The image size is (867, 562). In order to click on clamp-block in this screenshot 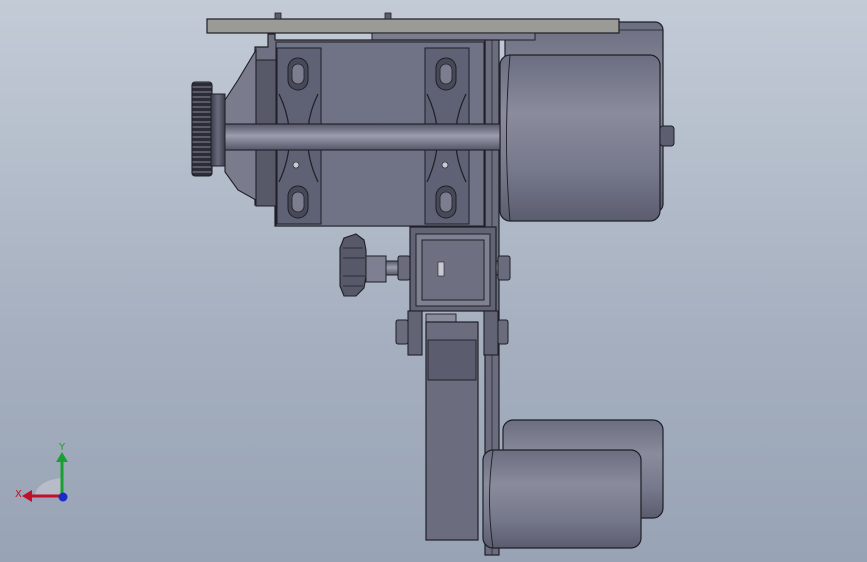, I will do `click(453, 269)`.